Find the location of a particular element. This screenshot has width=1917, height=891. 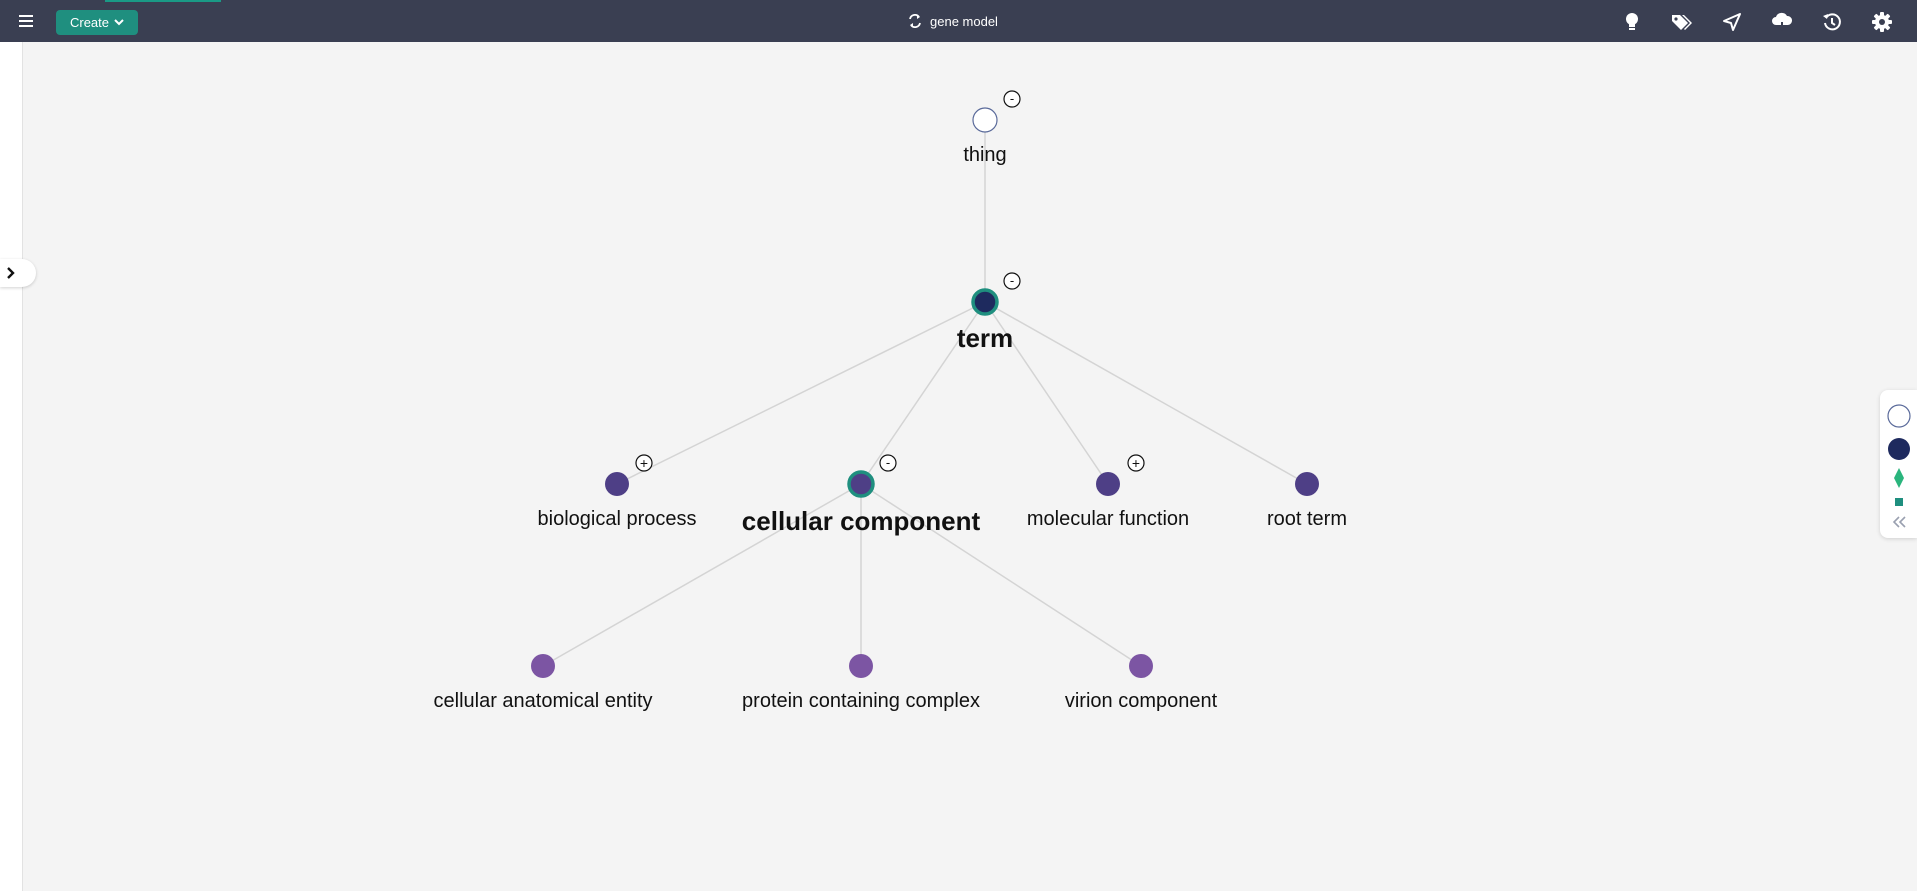

node-virion-component: virion component is located at coordinates (1141, 683).